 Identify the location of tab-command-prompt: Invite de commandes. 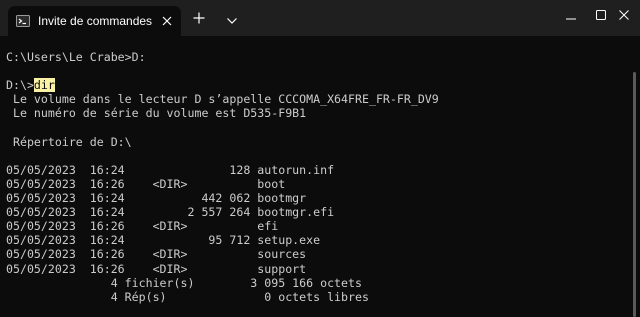
(94, 21).